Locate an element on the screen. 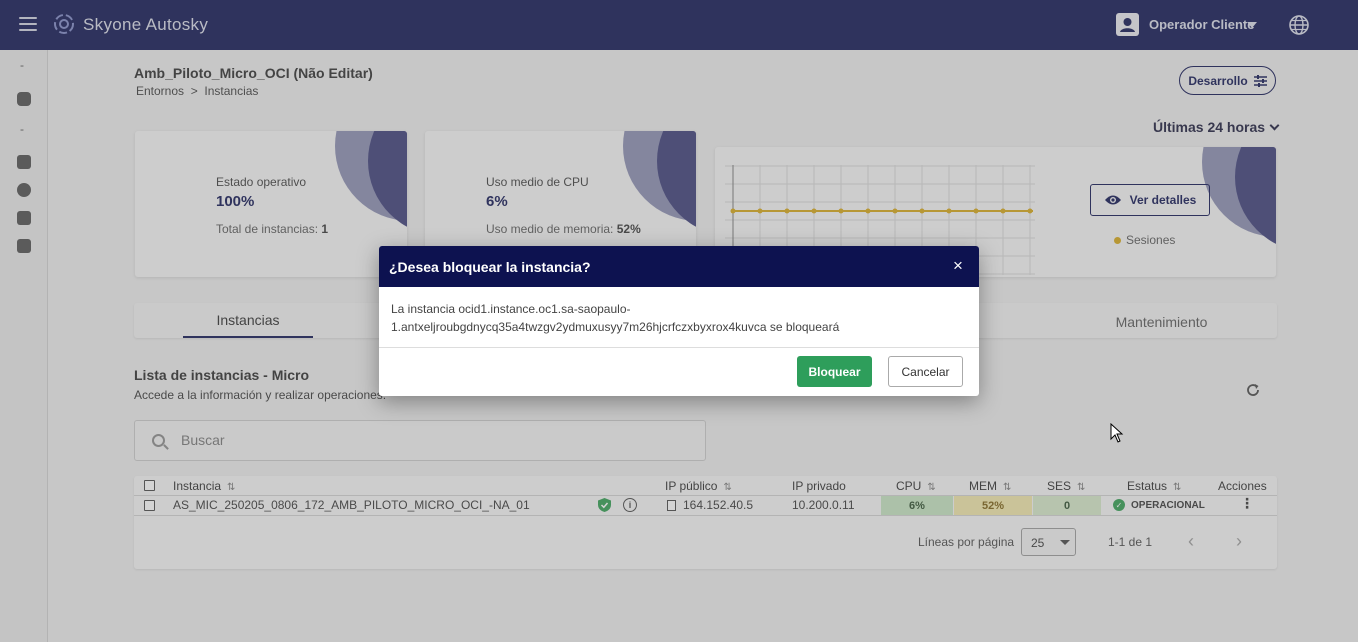 Image resolution: width=1358 pixels, height=642 pixels. close-icon: × is located at coordinates (958, 266).